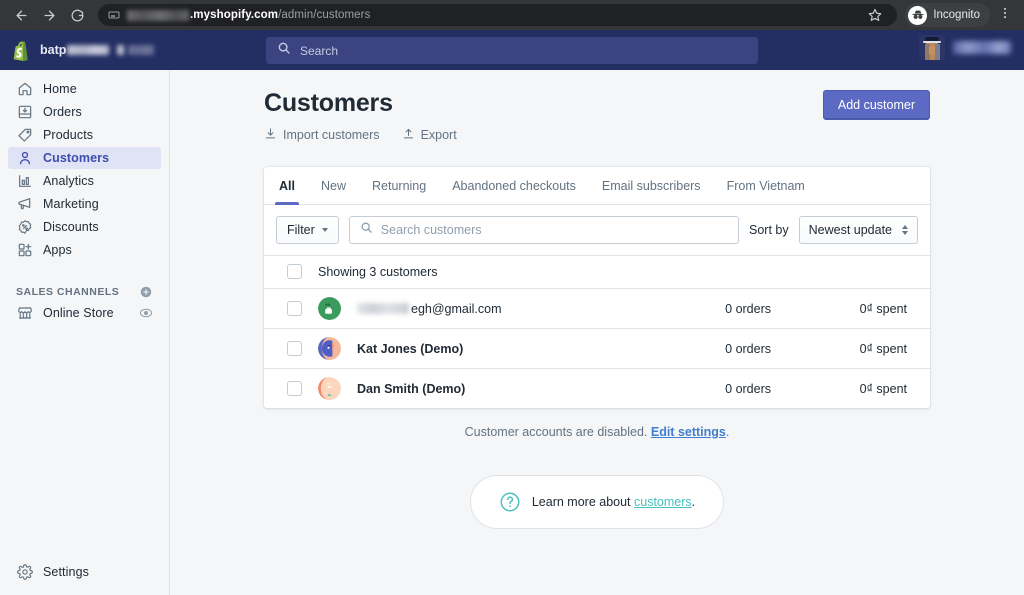  I want to click on sort-by-label: Sort by, so click(769, 230).